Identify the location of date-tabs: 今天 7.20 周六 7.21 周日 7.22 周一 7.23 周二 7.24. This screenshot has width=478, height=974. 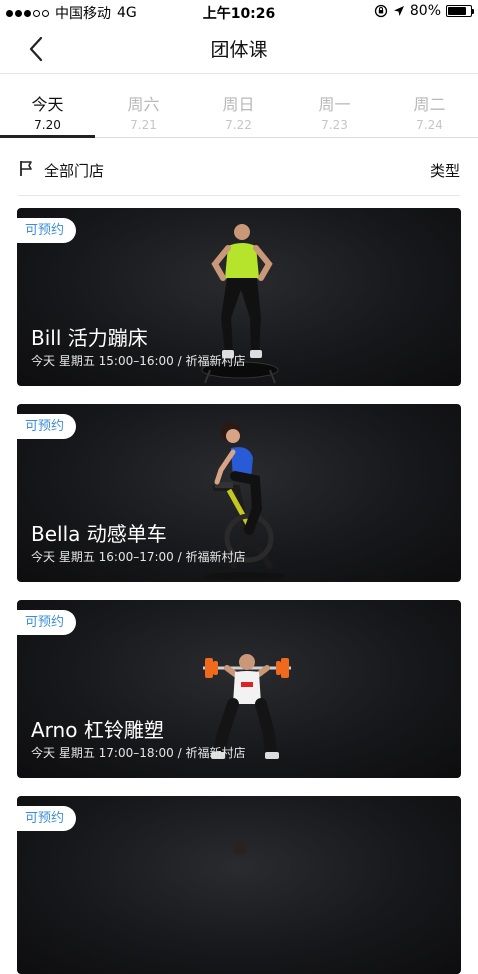
(239, 106).